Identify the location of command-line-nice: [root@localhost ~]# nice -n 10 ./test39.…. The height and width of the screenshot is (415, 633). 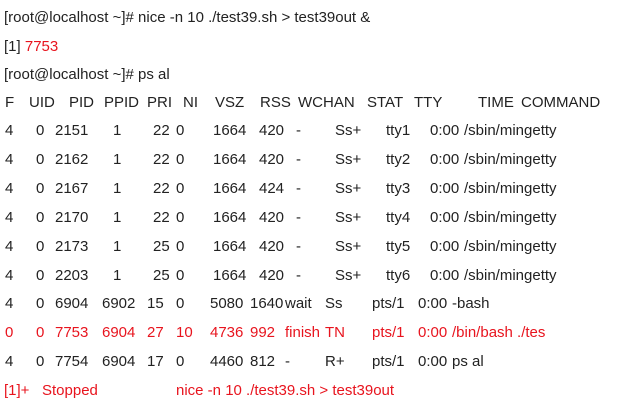
(187, 17).